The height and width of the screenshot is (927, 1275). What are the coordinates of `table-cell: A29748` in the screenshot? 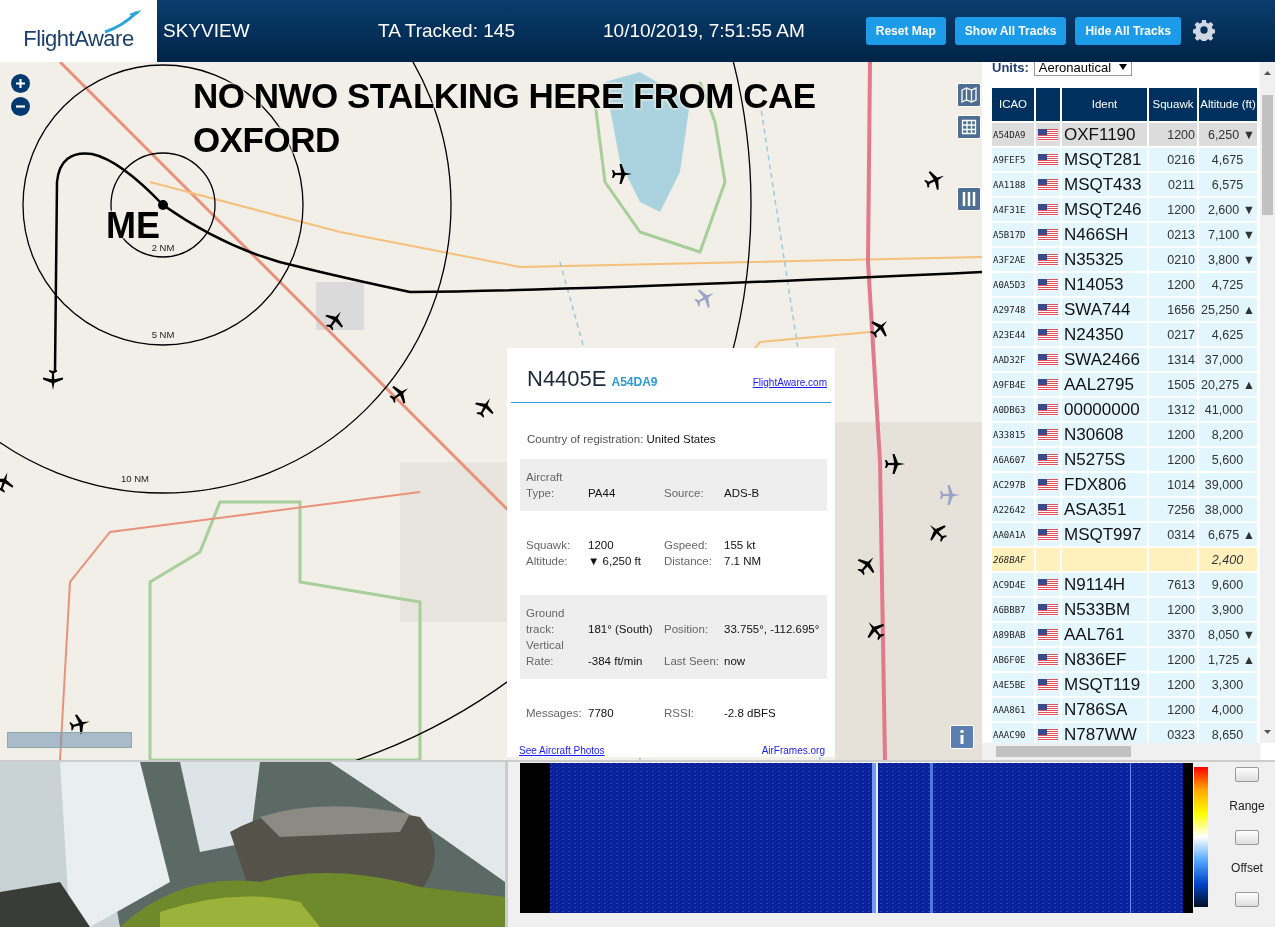 It's located at (1013, 309).